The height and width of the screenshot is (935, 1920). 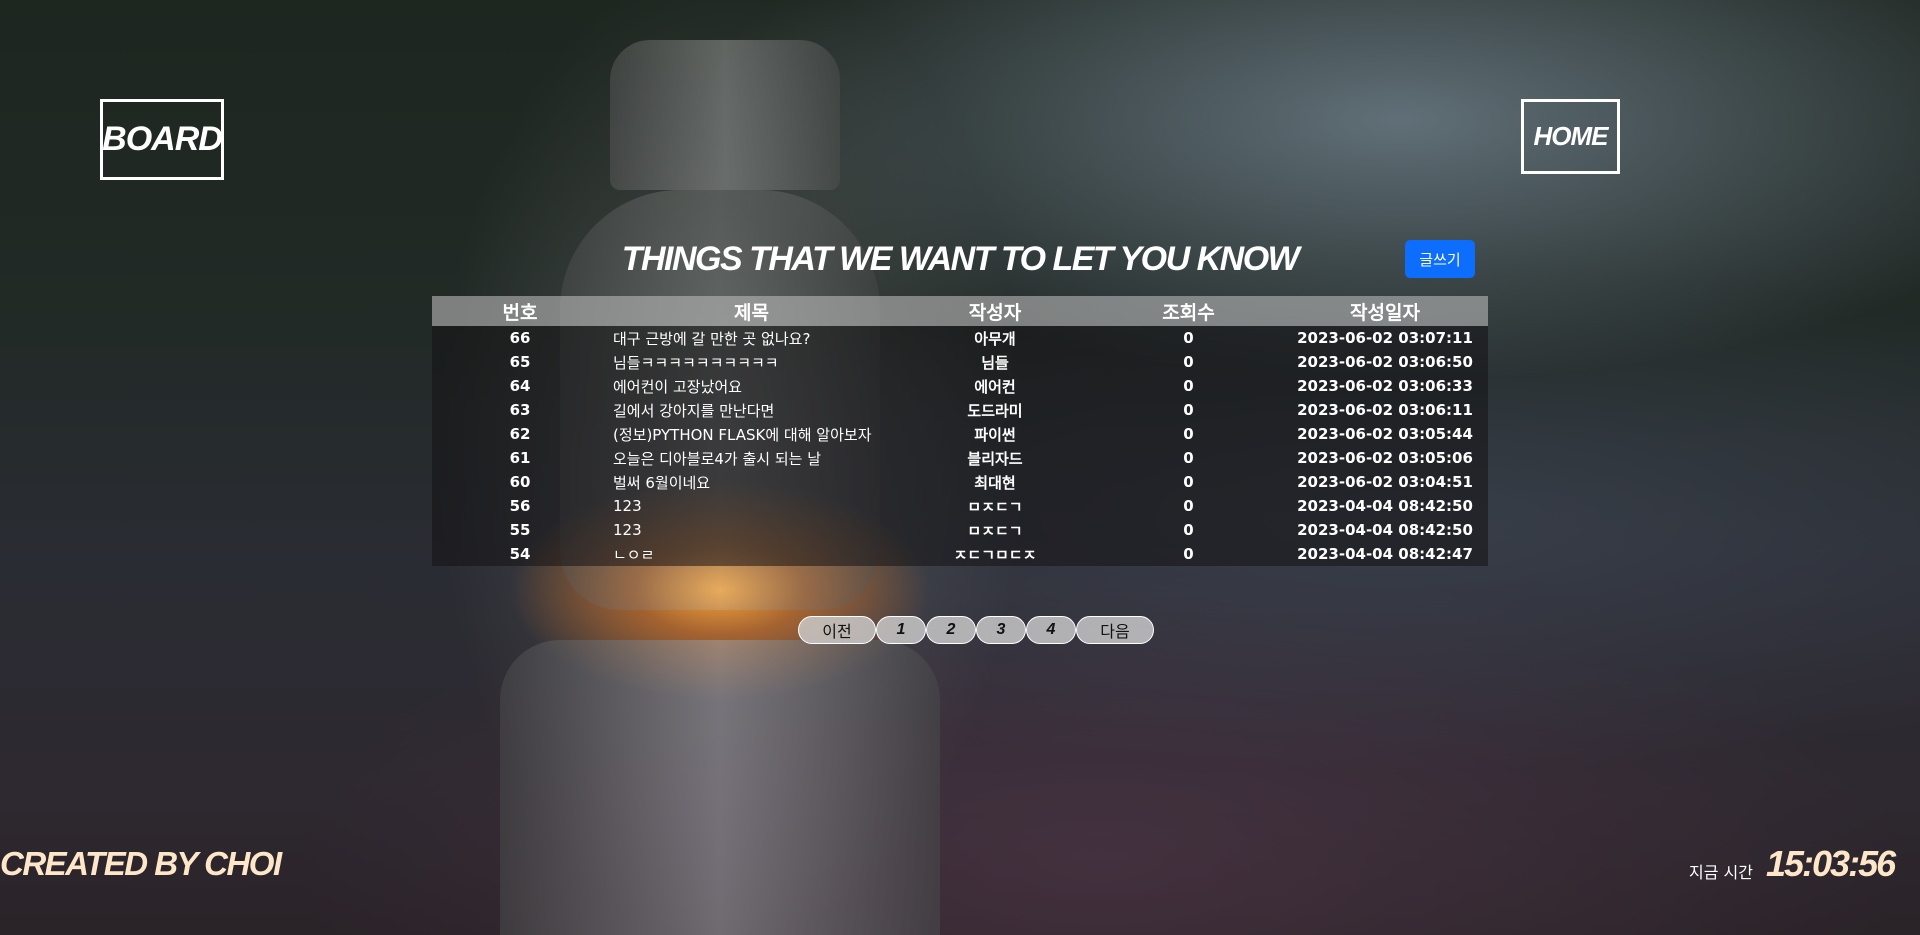 I want to click on post-title-cell: 길에서 강아지를 만난다면, so click(x=751, y=410).